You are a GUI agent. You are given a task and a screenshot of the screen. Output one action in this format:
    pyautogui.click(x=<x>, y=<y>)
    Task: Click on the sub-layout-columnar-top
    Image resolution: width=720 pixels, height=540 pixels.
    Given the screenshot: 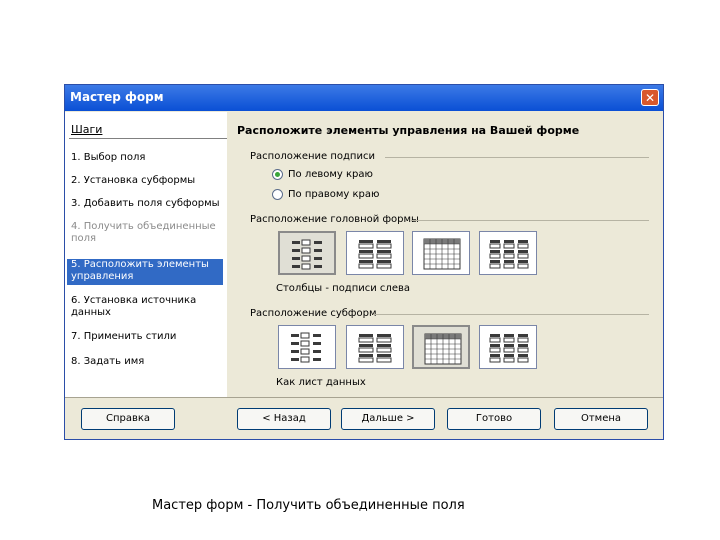 What is the action you would take?
    pyautogui.click(x=375, y=347)
    